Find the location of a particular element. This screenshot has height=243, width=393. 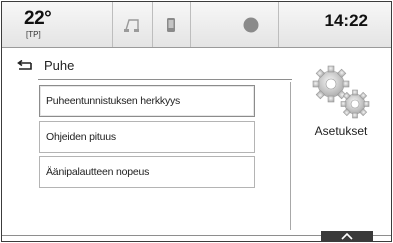

back-arrow-icon is located at coordinates (24, 65).